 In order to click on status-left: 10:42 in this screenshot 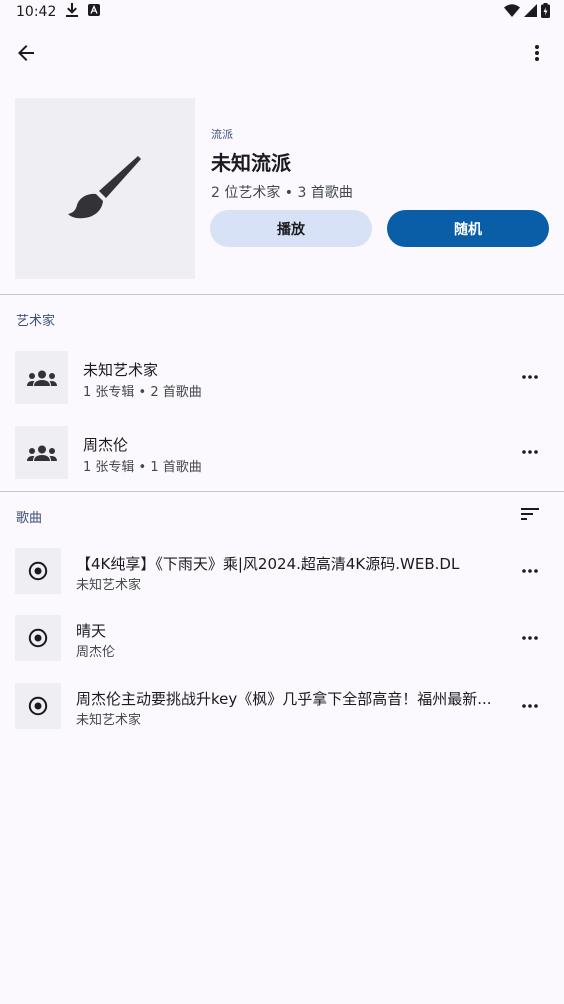, I will do `click(58, 12)`.